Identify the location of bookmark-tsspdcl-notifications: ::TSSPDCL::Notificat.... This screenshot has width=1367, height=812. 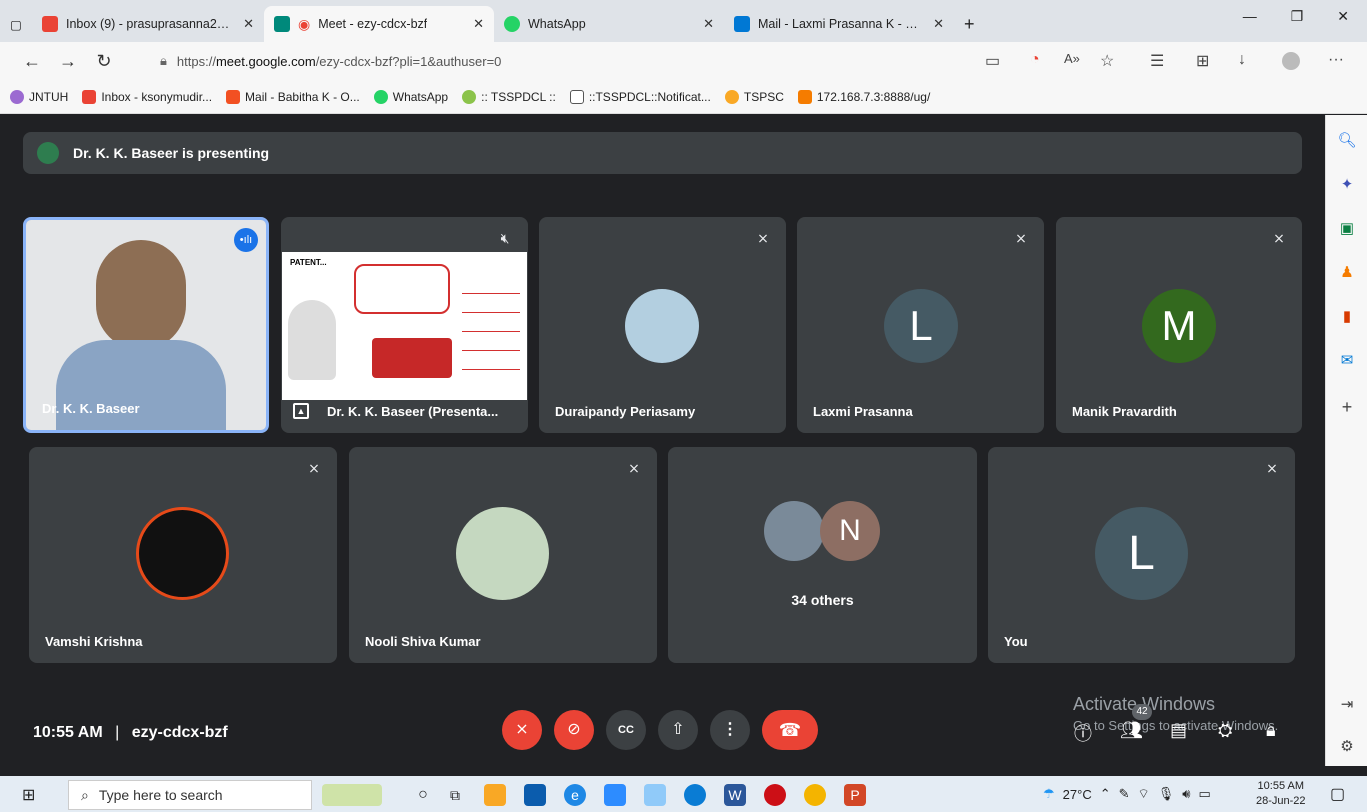
(640, 96).